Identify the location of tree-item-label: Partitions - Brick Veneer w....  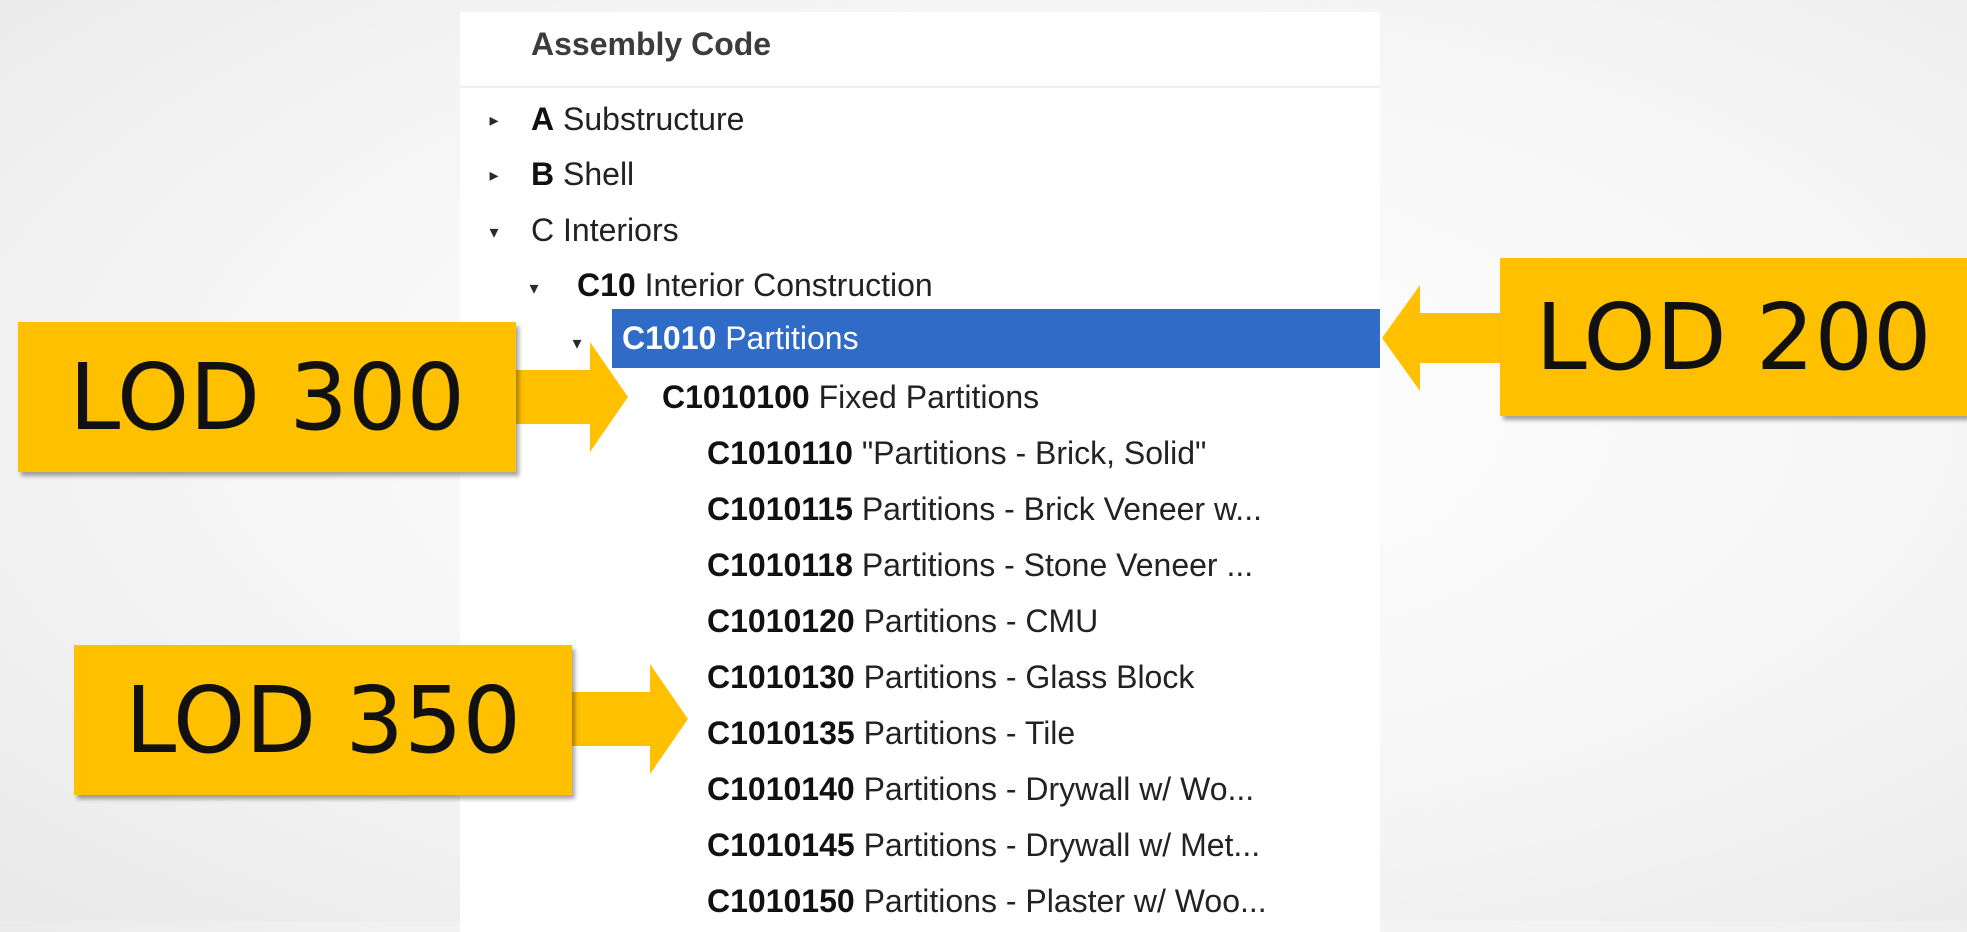
(1061, 509).